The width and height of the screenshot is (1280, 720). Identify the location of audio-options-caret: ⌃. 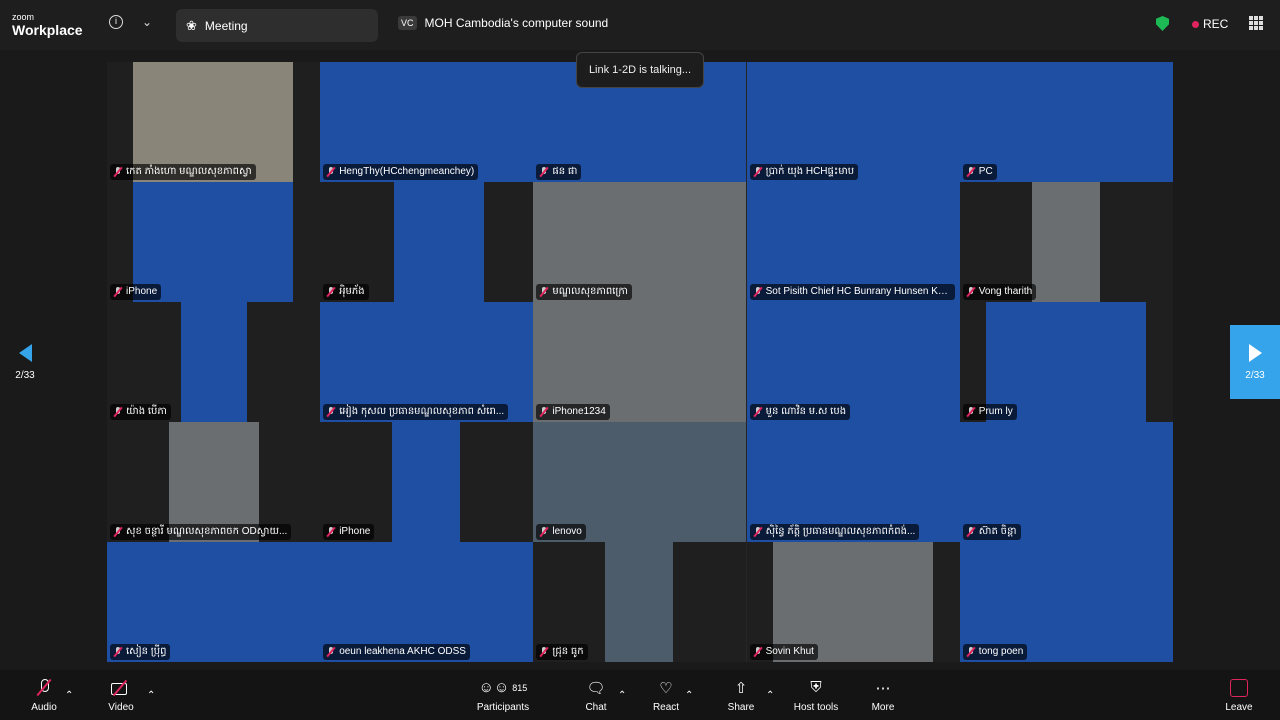
(69, 695).